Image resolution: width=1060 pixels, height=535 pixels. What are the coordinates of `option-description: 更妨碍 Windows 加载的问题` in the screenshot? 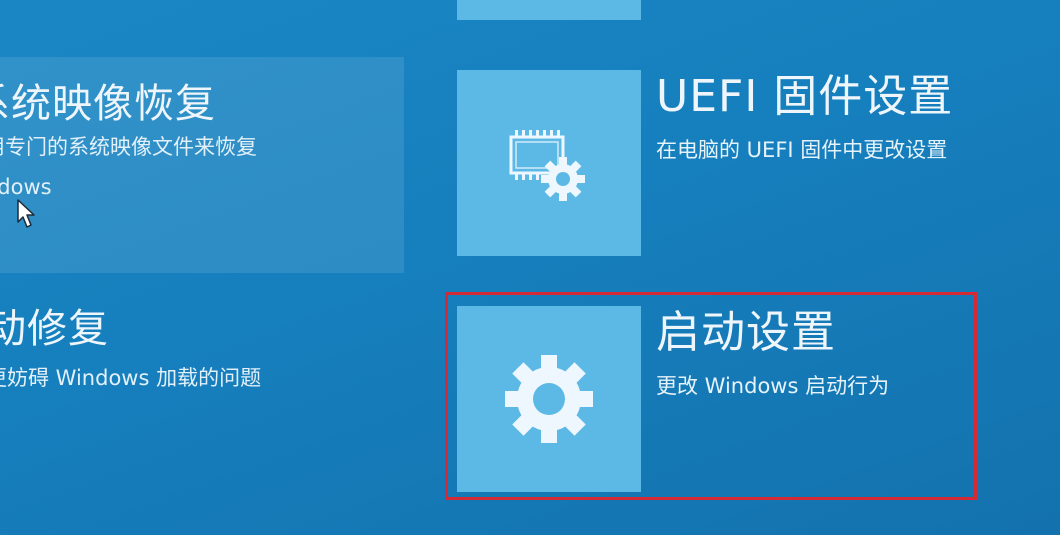 It's located at (131, 378).